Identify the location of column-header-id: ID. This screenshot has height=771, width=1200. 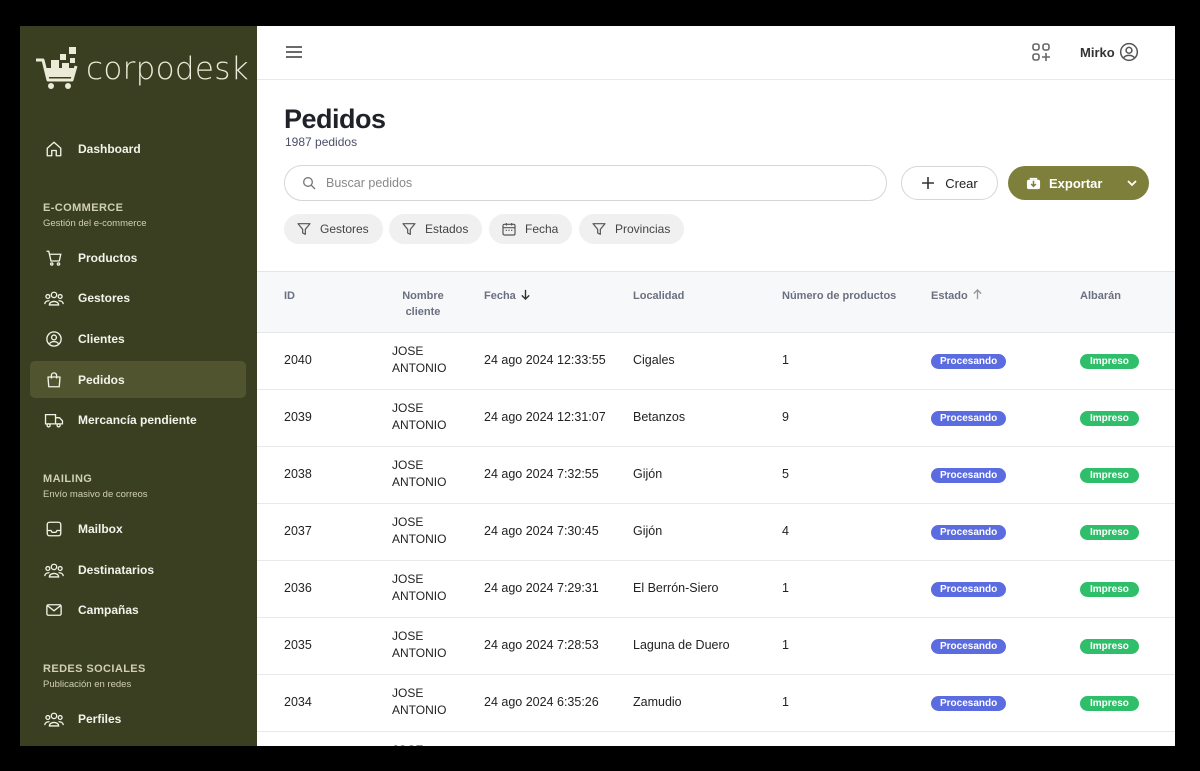
(289, 296).